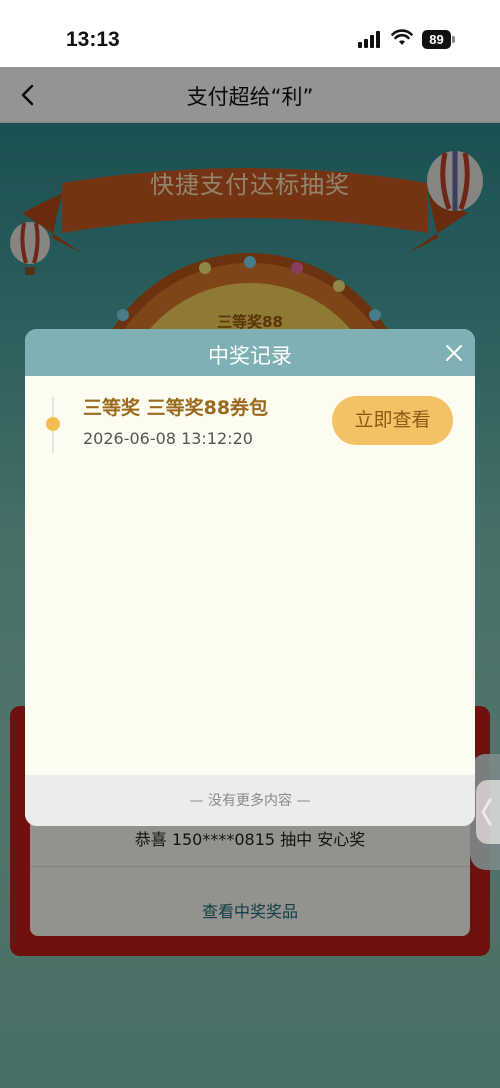  Describe the element at coordinates (250, 33) in the screenshot. I see `status-bar: 13:13 89` at that location.